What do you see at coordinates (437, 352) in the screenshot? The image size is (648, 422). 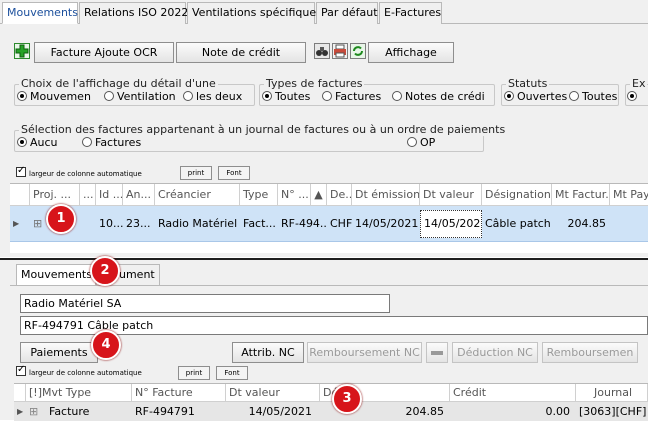 I see `minus-icon` at bounding box center [437, 352].